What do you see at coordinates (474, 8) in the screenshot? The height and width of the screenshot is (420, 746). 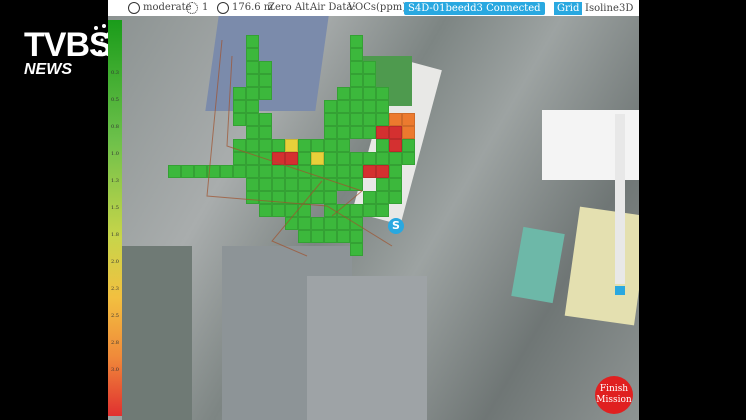 I see `connection-badge: S4D-01beedd3 Connected` at bounding box center [474, 8].